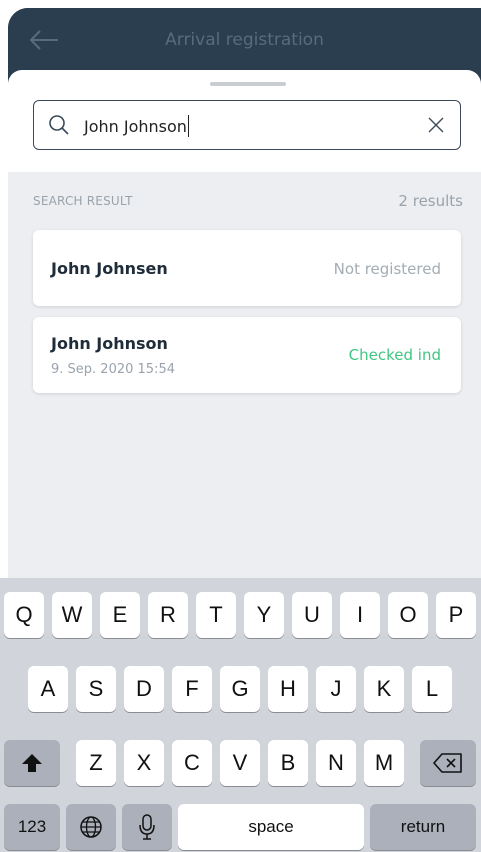 The image size is (481, 852). Describe the element at coordinates (24, 615) in the screenshot. I see `key-q: Q` at that location.